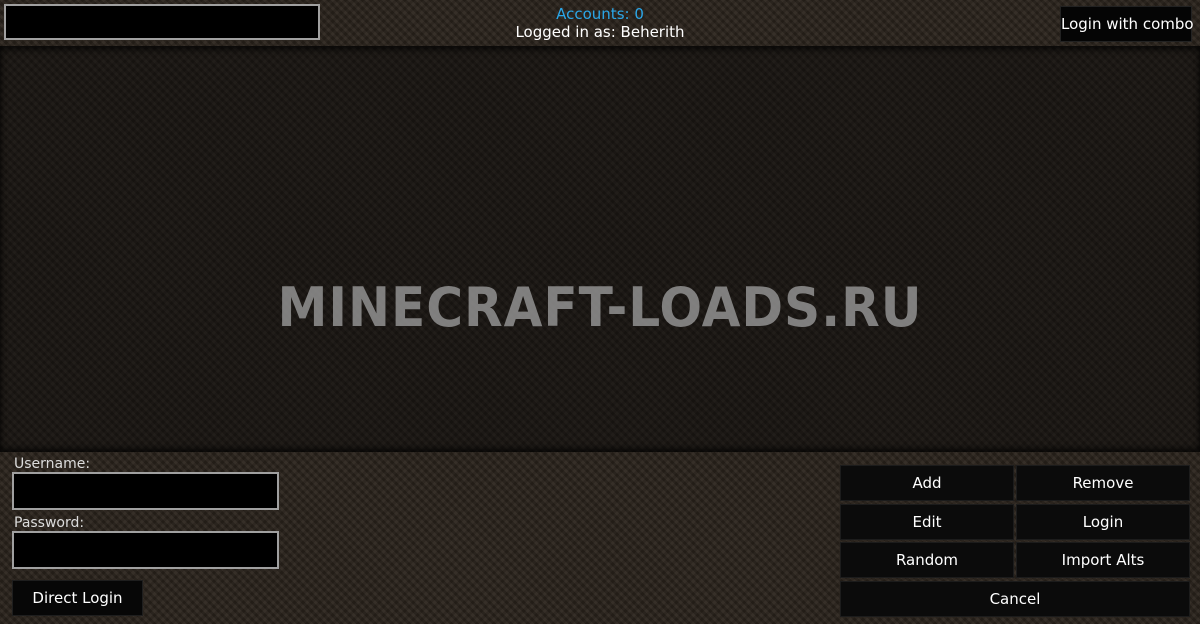  Describe the element at coordinates (162, 22) in the screenshot. I see `search-input` at that location.